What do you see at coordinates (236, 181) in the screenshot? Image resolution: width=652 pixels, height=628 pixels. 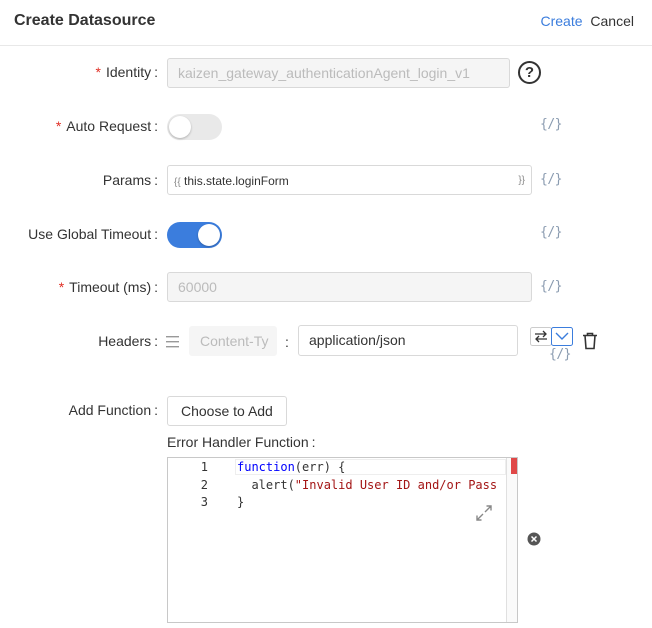 I see `params-value: this.state.loginForm` at bounding box center [236, 181].